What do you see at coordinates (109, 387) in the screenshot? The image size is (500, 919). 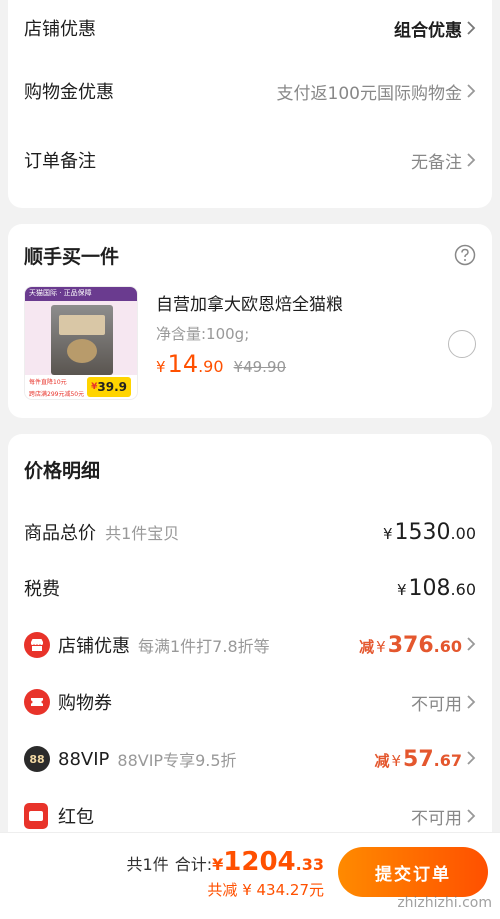 I see `product-image-price-tag: ¥ 39.9` at bounding box center [109, 387].